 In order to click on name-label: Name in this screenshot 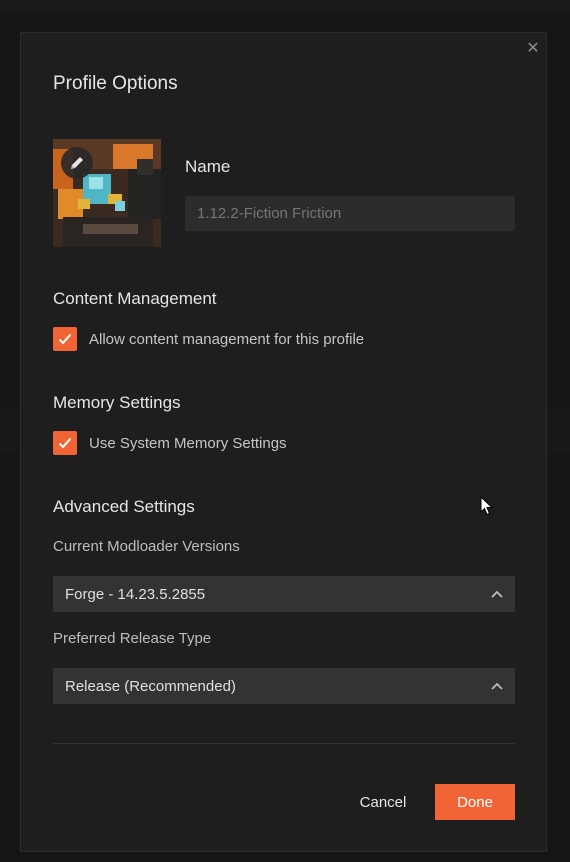, I will do `click(208, 166)`.